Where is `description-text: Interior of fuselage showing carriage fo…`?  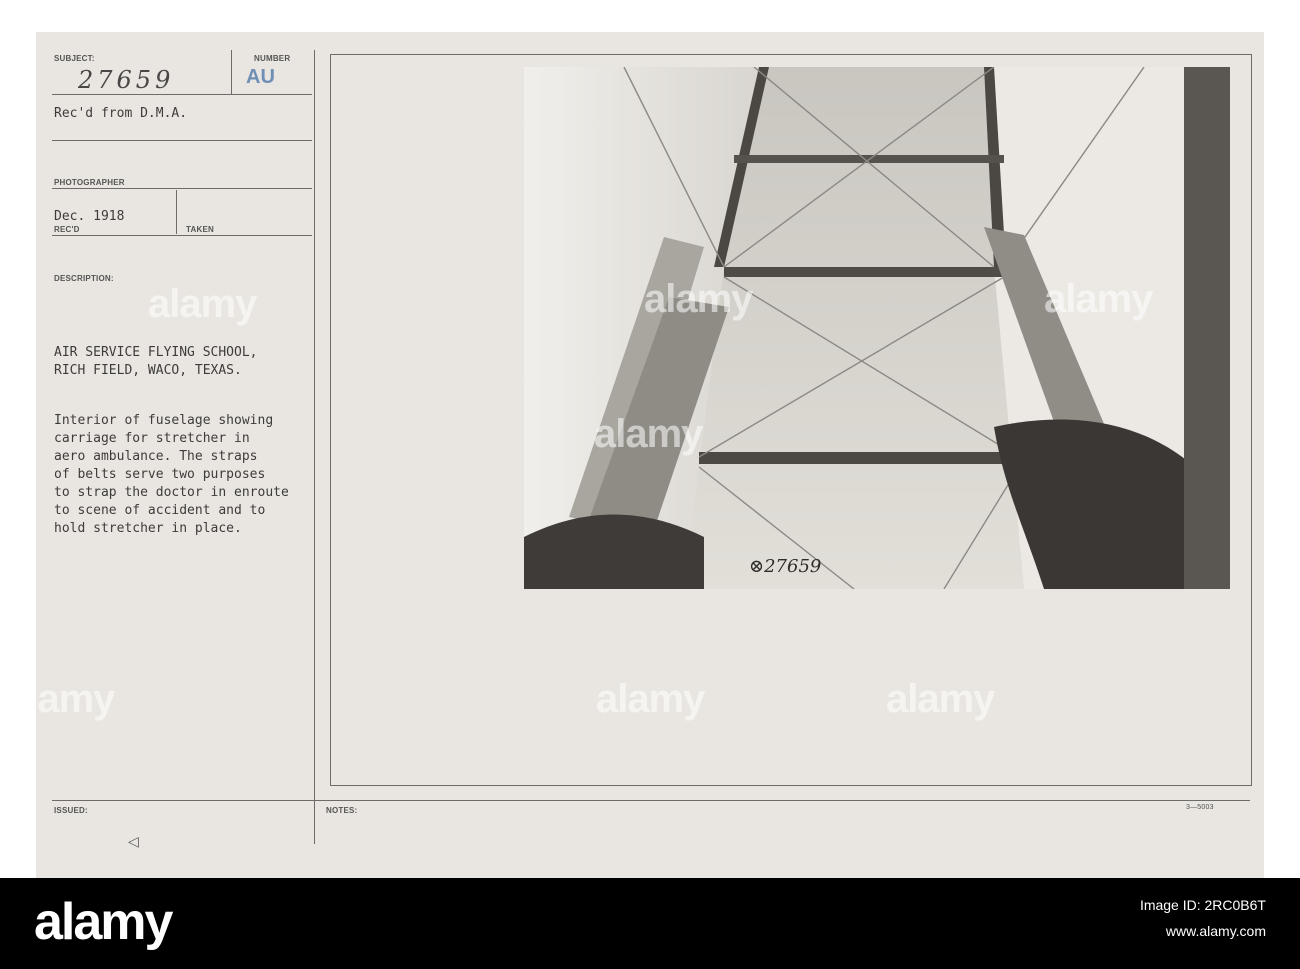 description-text: Interior of fuselage showing carriage fo… is located at coordinates (171, 475).